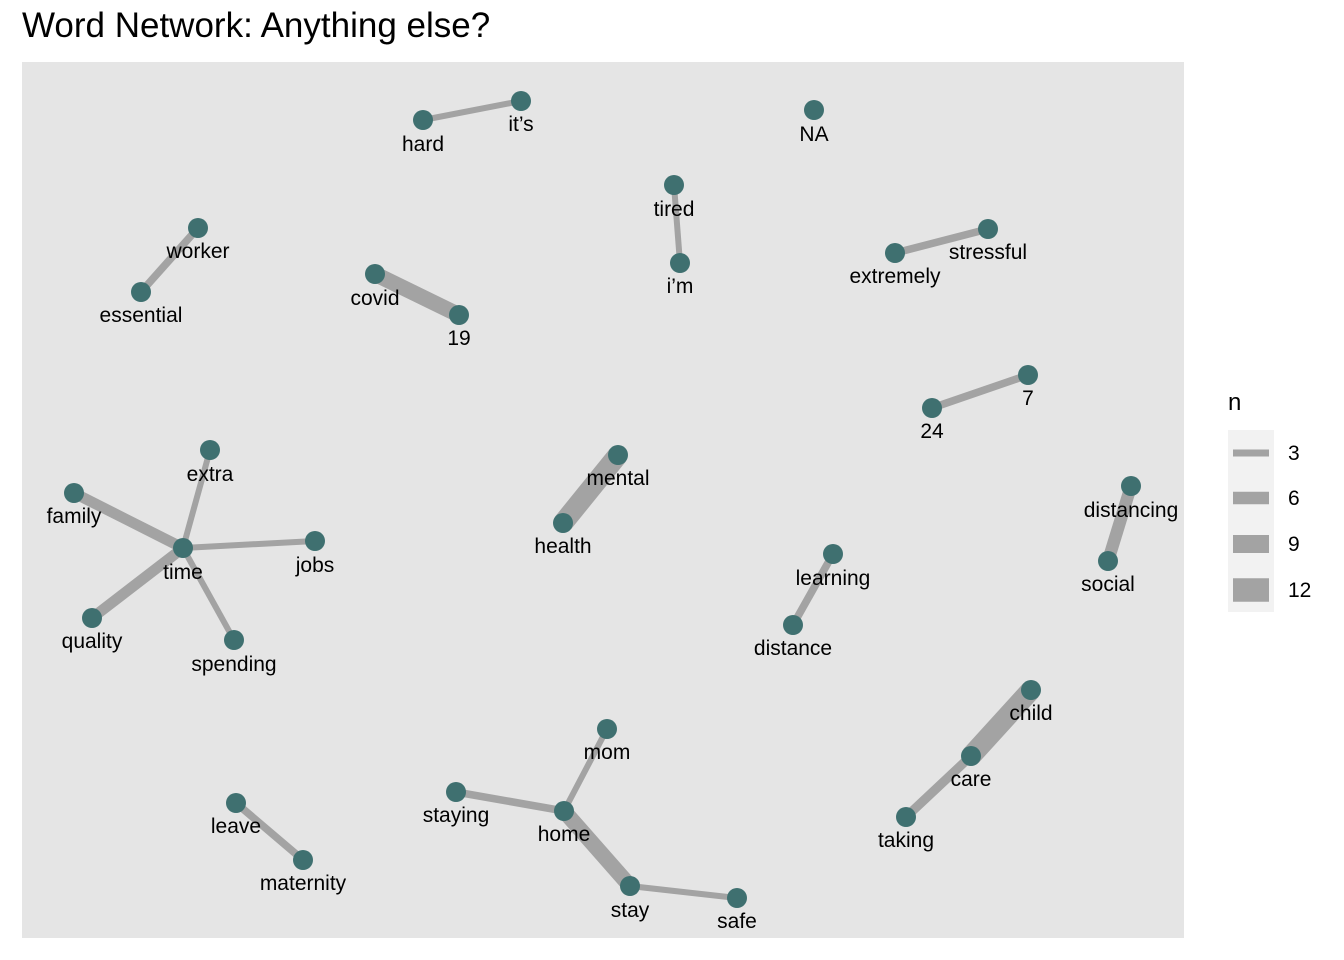 This screenshot has height=960, width=1344. I want to click on node-label-distancing: distancing, so click(1131, 510).